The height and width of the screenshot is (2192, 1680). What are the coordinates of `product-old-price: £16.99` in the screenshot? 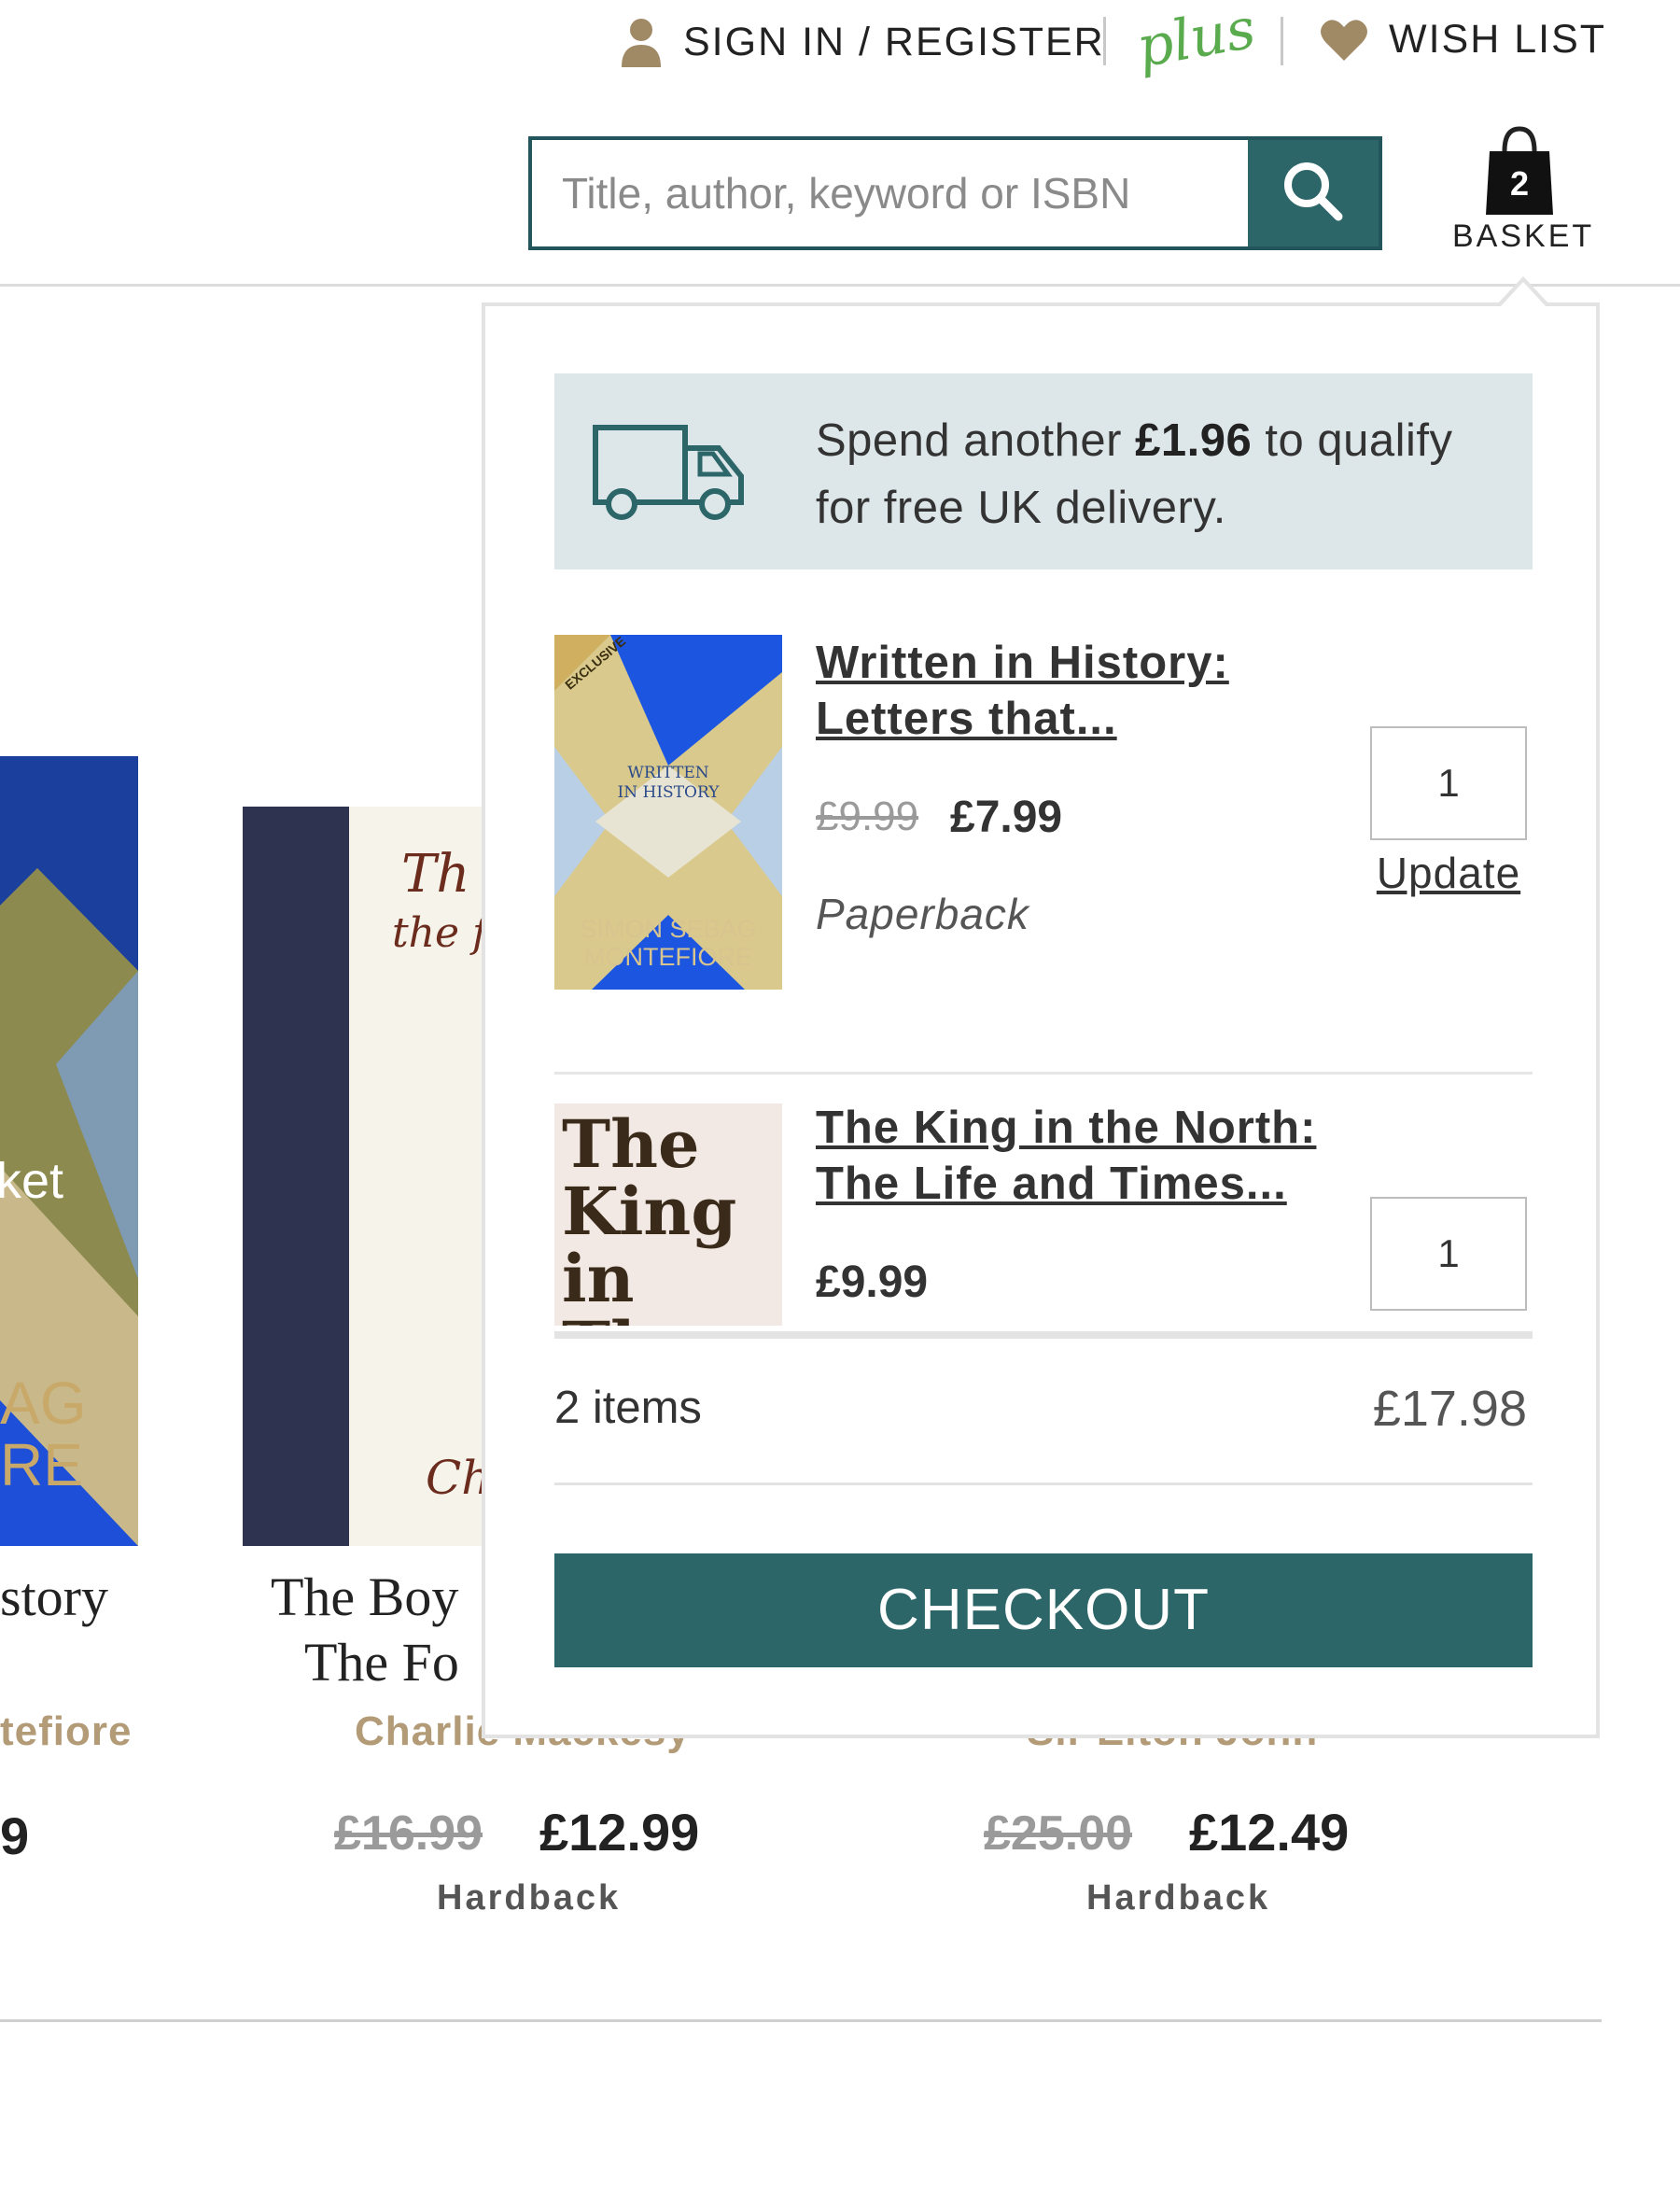 It's located at (408, 1833).